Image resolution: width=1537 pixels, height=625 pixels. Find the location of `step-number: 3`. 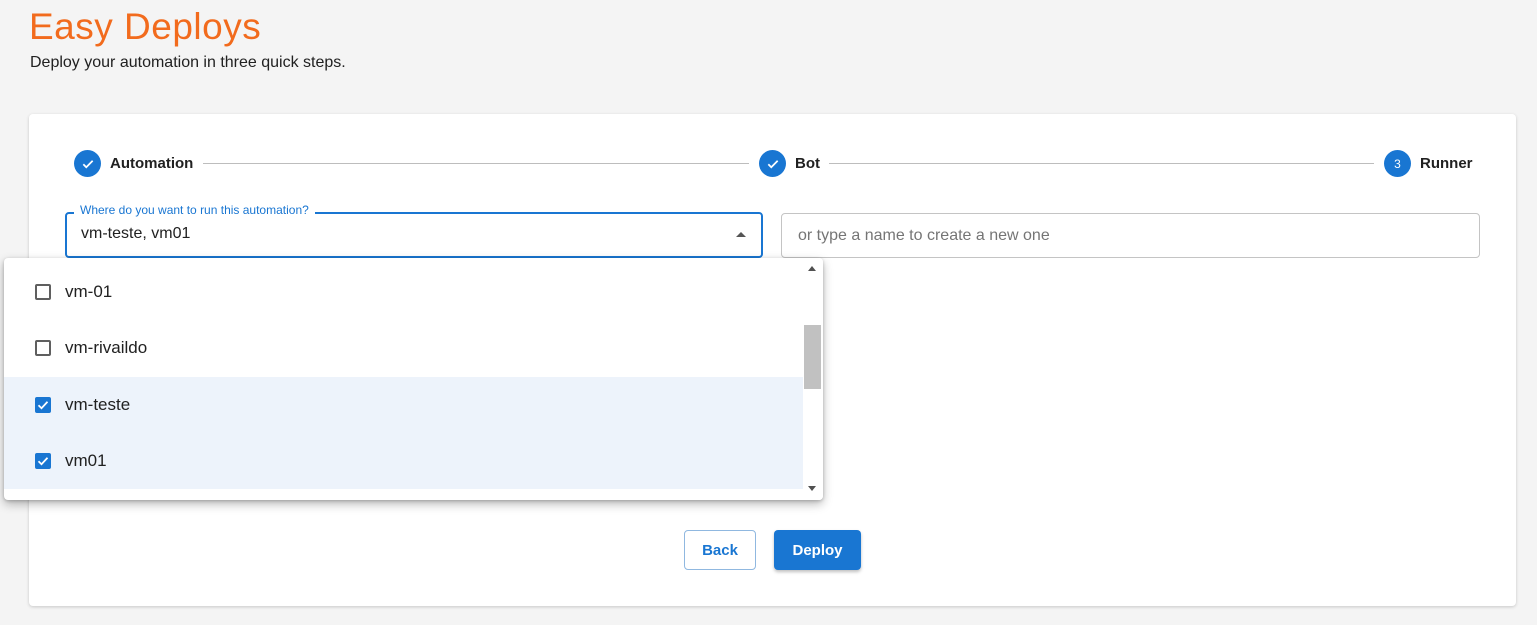

step-number: 3 is located at coordinates (1397, 163).